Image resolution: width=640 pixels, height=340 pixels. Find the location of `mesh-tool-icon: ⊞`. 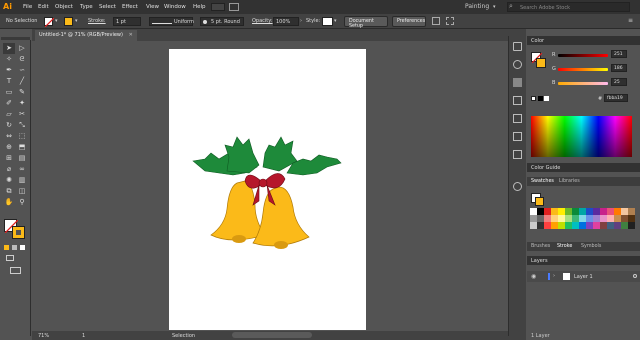

mesh-tool-icon: ⊞ is located at coordinates (9, 158).